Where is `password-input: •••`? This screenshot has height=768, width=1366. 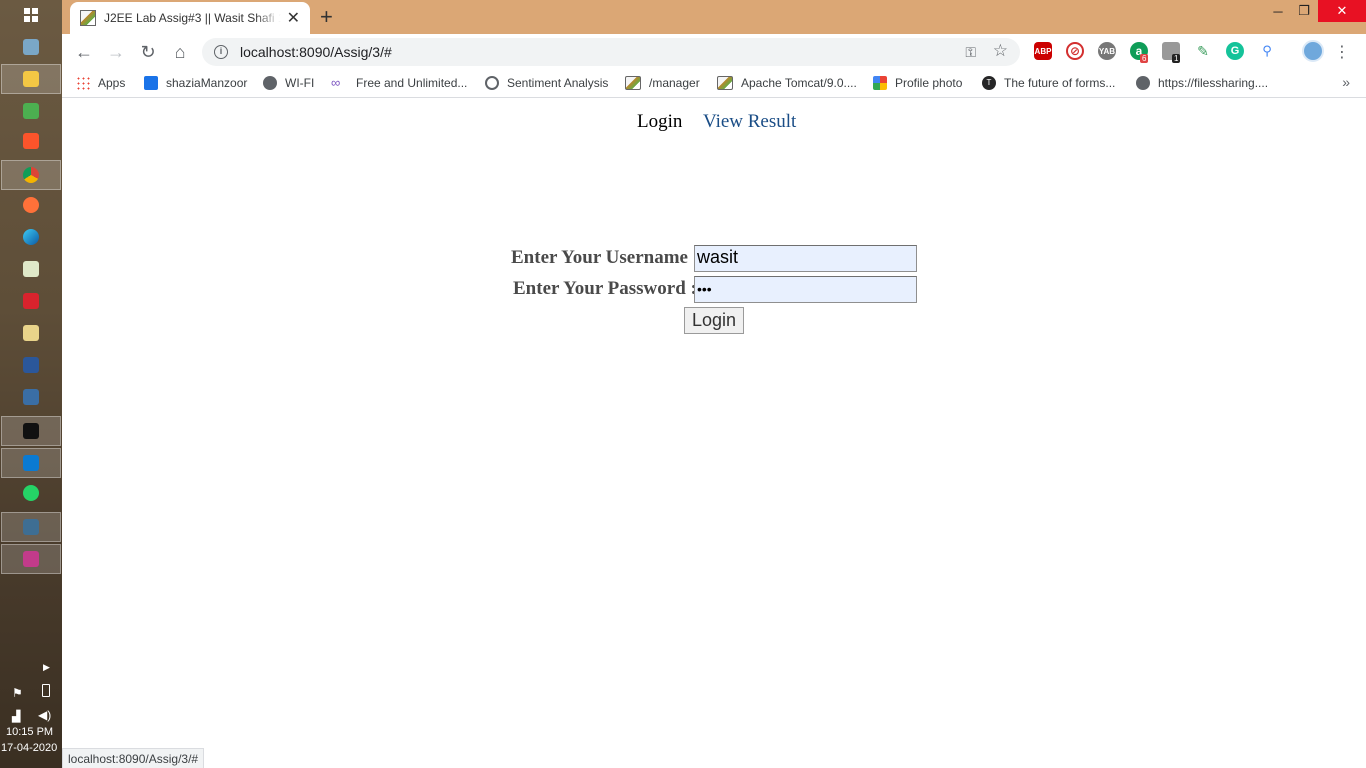 password-input: ••• is located at coordinates (805, 289).